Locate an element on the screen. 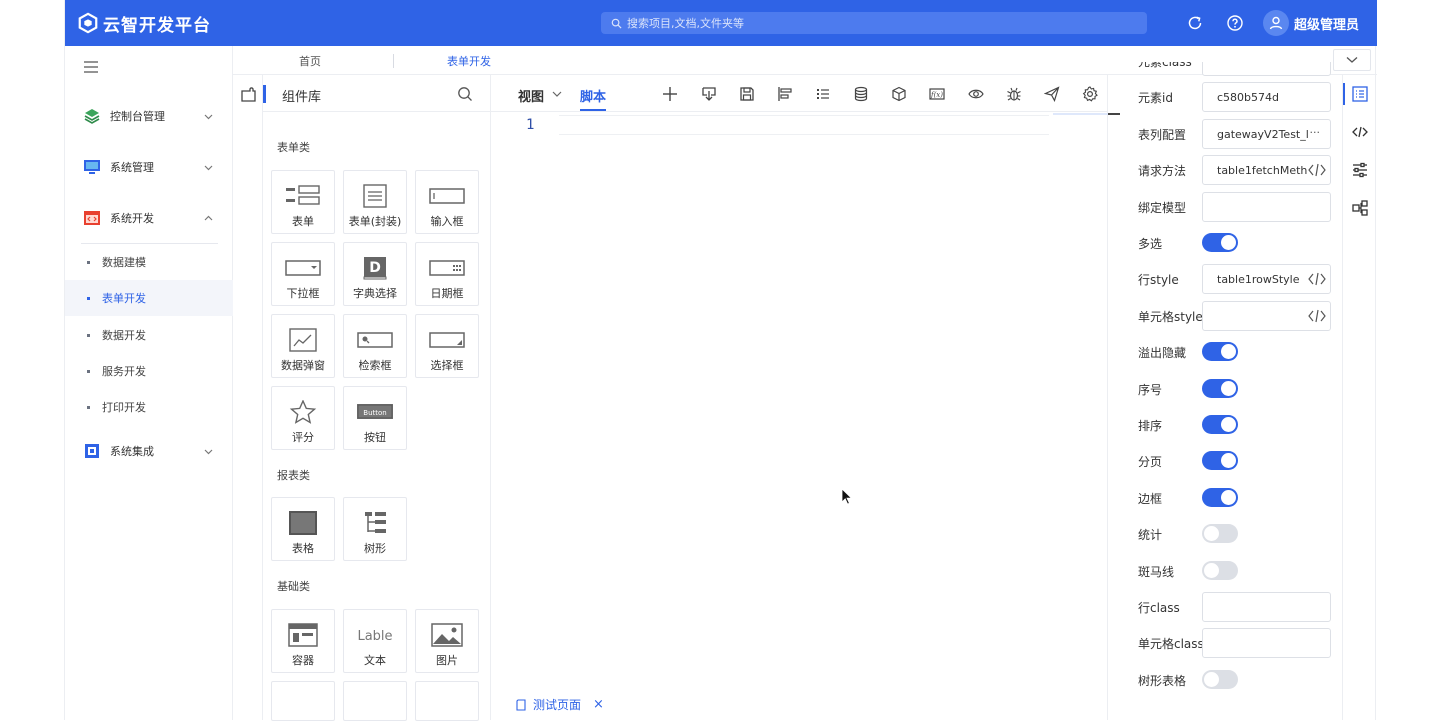 This screenshot has height=721, width=1440. component-choice-box: 选择框 is located at coordinates (447, 346).